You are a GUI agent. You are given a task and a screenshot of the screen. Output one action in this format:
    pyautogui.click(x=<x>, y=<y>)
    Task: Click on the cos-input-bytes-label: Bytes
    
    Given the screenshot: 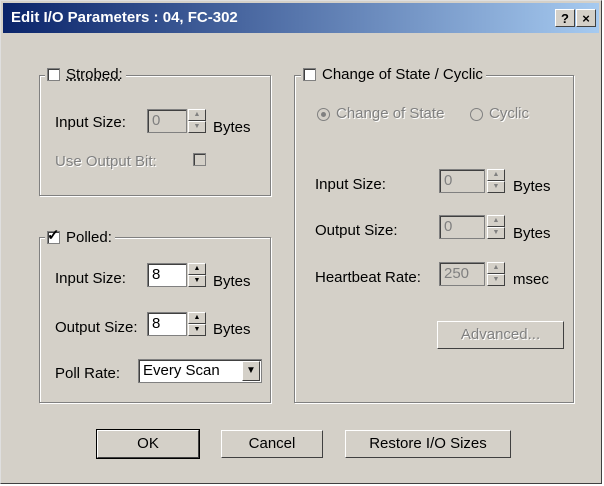 What is the action you would take?
    pyautogui.click(x=532, y=186)
    